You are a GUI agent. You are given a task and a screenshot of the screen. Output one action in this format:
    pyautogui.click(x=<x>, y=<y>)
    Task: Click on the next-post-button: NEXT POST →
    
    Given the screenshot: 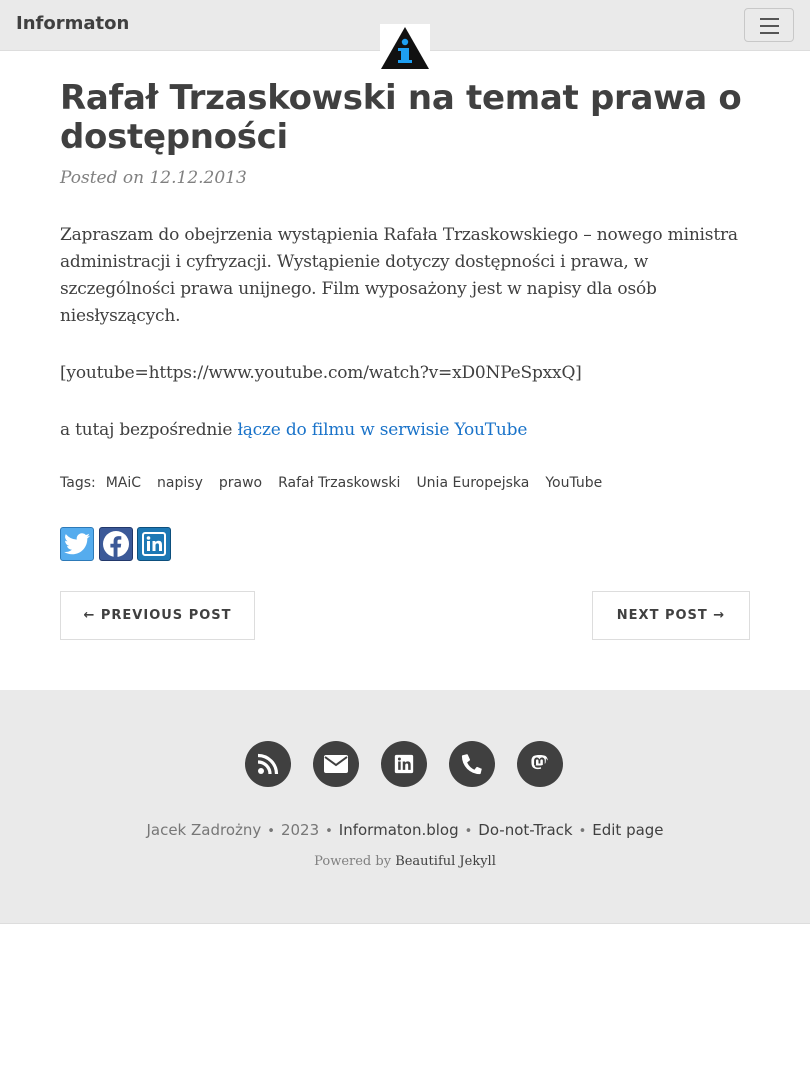 What is the action you would take?
    pyautogui.click(x=671, y=615)
    